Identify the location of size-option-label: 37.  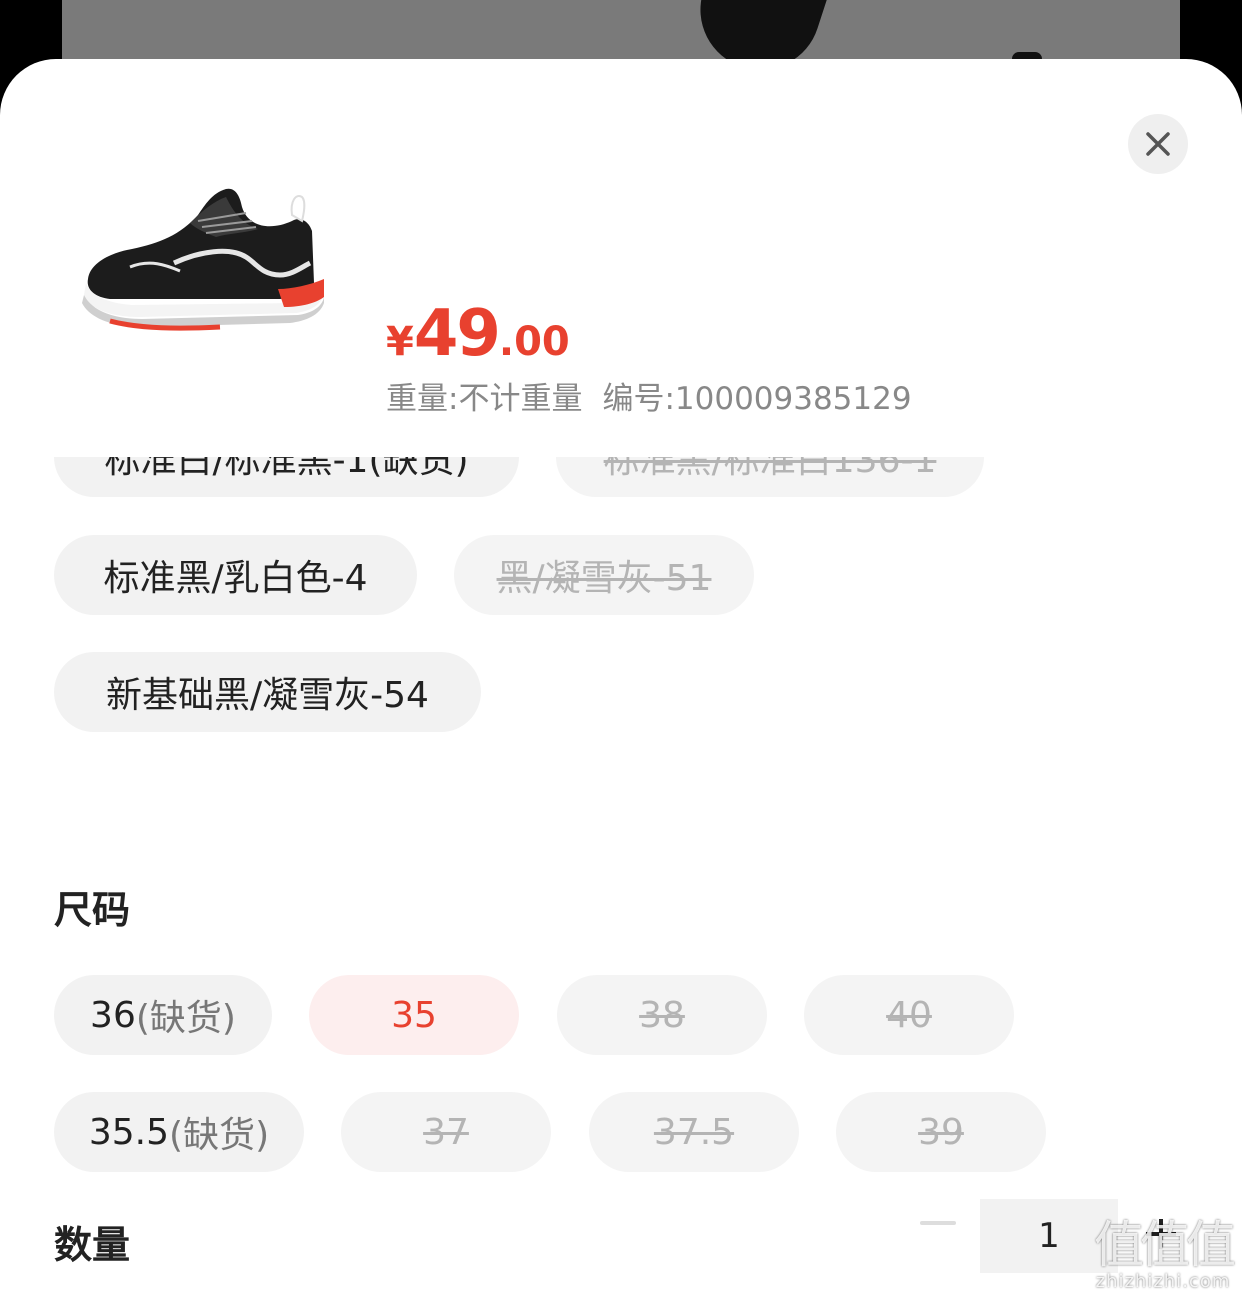
(446, 1132).